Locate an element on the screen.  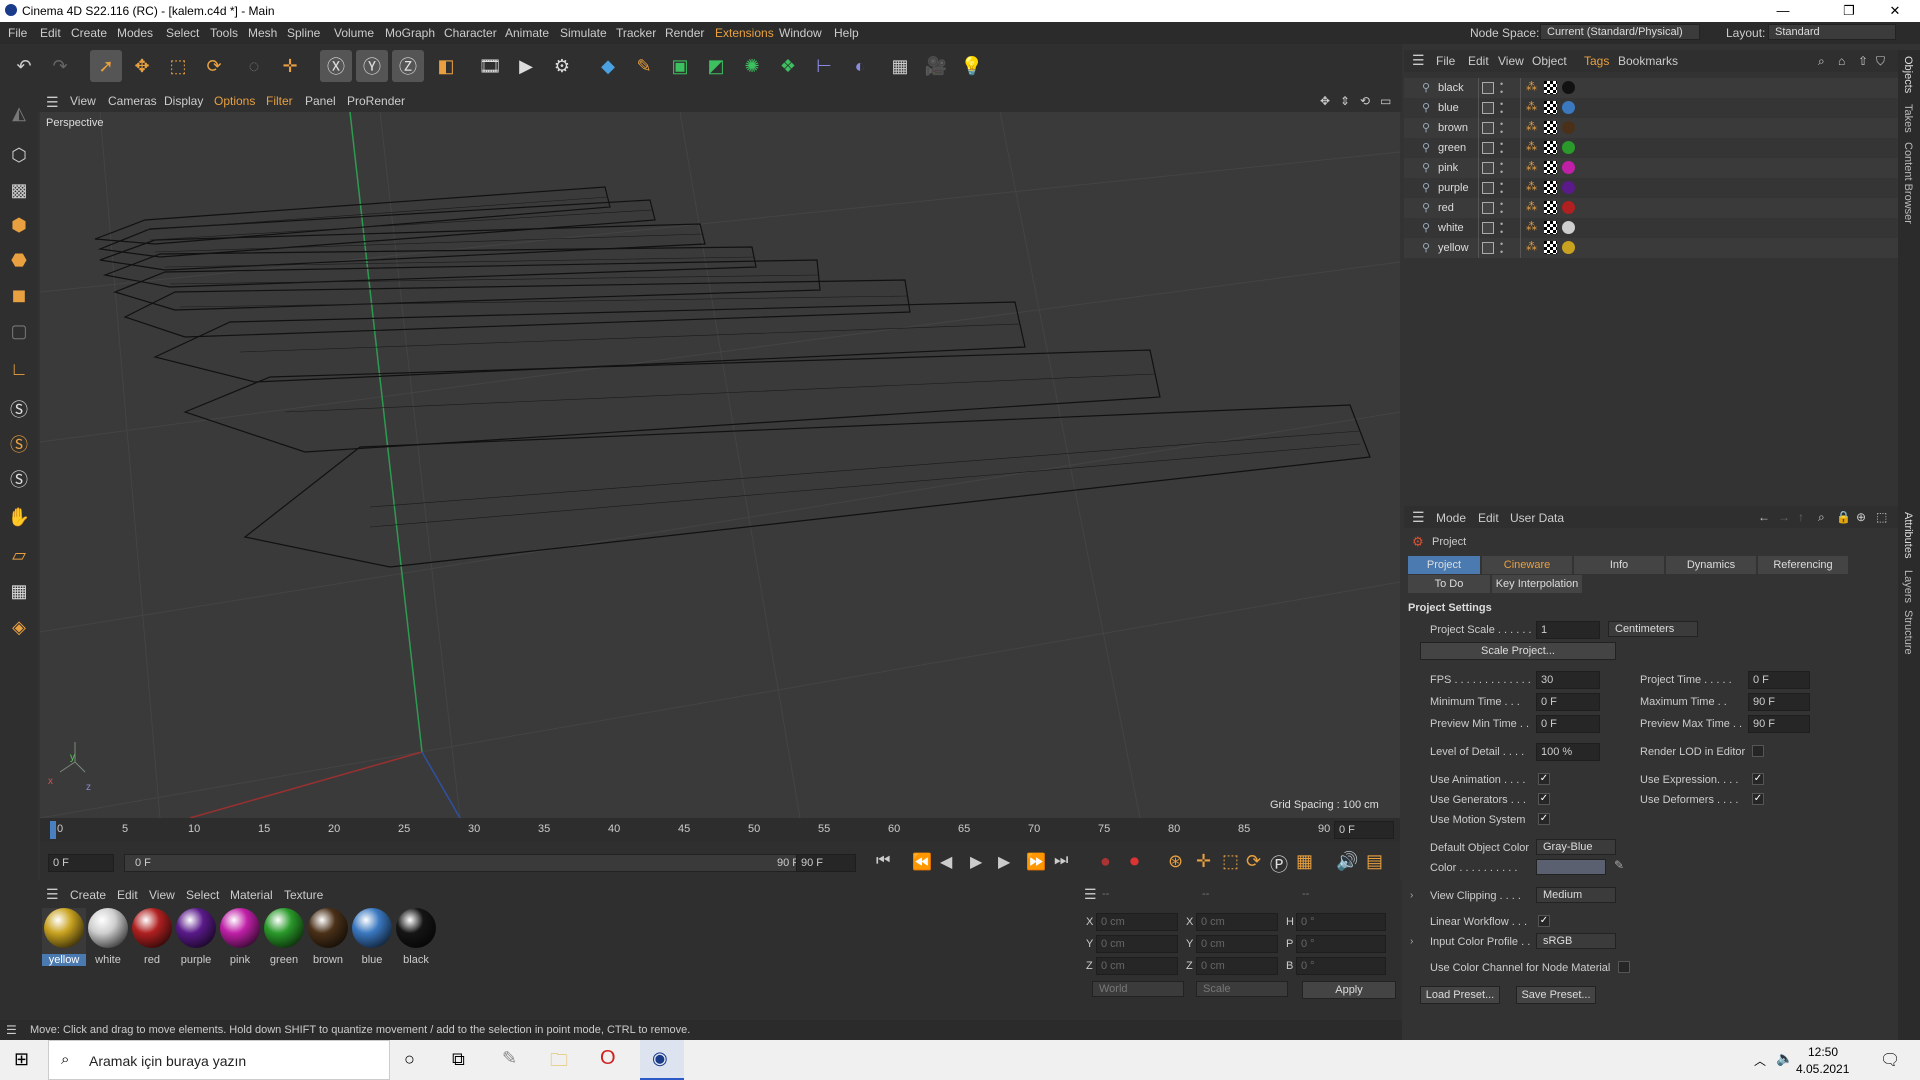
floor-icon: ▦ is located at coordinates (900, 66).